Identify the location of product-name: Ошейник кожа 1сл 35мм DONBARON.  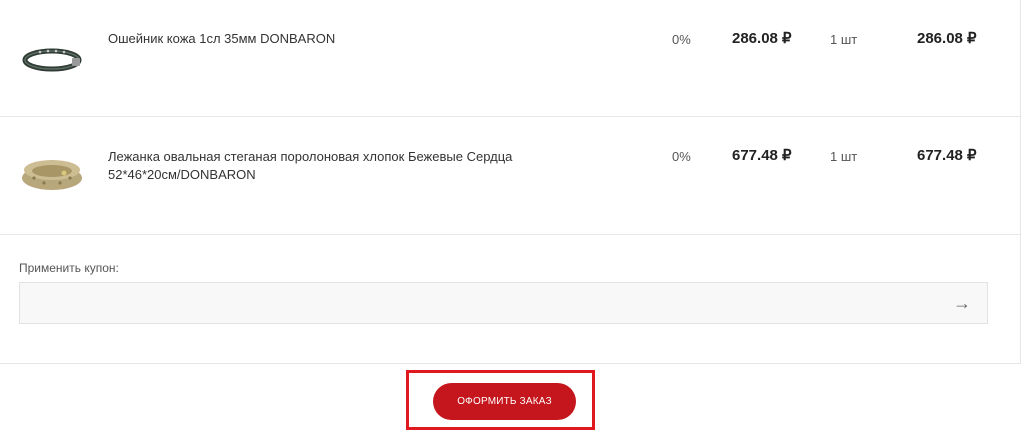
(343, 39).